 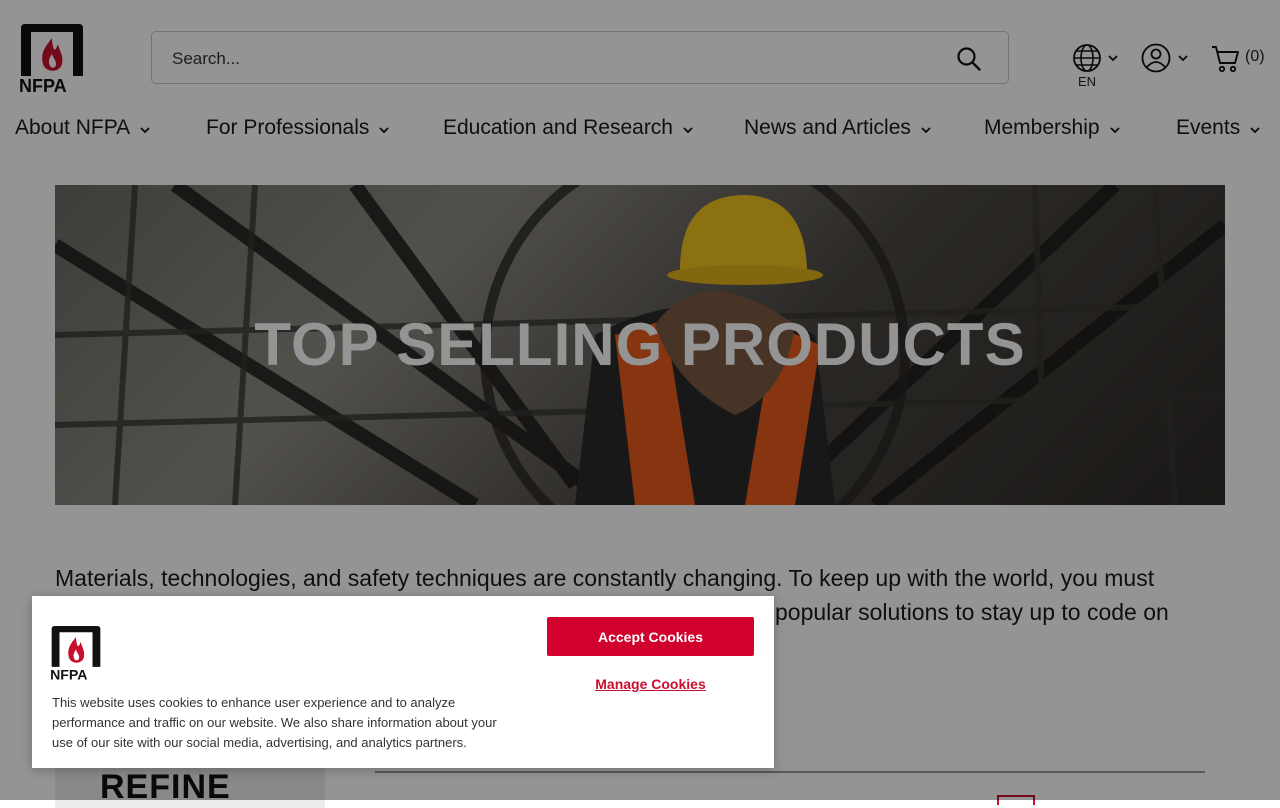 What do you see at coordinates (68, 673) in the screenshot?
I see `svg-text: NFPA` at bounding box center [68, 673].